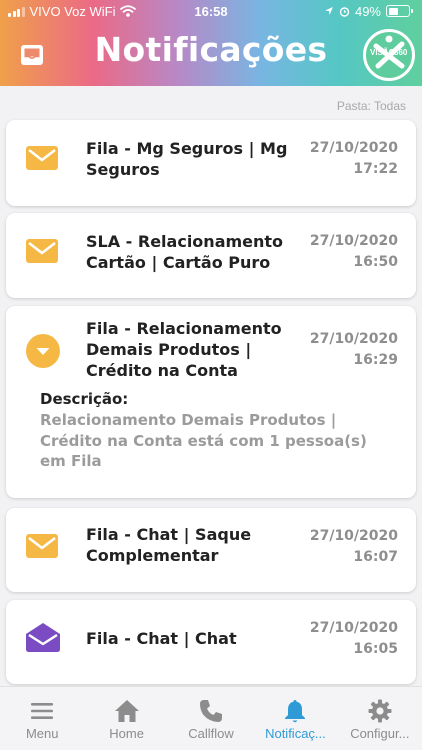 Image resolution: width=422 pixels, height=750 pixels. What do you see at coordinates (43, 351) in the screenshot?
I see `chevron-down-icon` at bounding box center [43, 351].